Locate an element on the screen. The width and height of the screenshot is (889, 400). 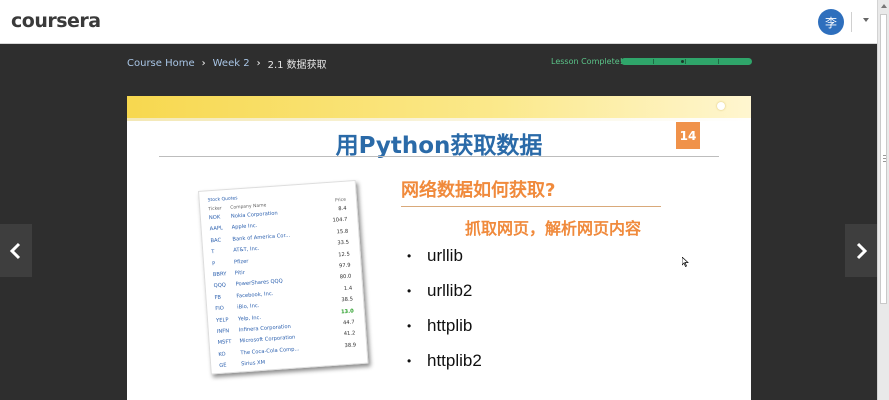
next-lecture-button is located at coordinates (861, 250).